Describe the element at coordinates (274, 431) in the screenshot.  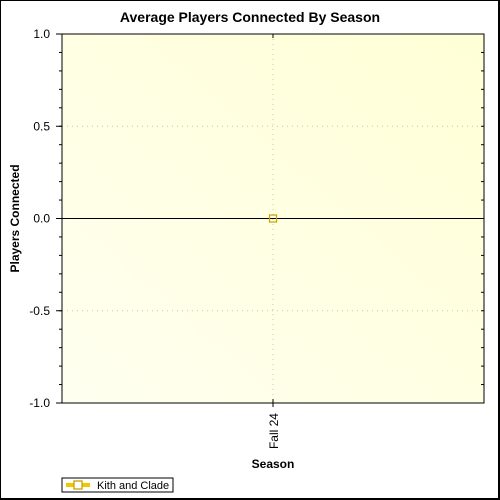
I see `x-tick-label: Fall 24` at that location.